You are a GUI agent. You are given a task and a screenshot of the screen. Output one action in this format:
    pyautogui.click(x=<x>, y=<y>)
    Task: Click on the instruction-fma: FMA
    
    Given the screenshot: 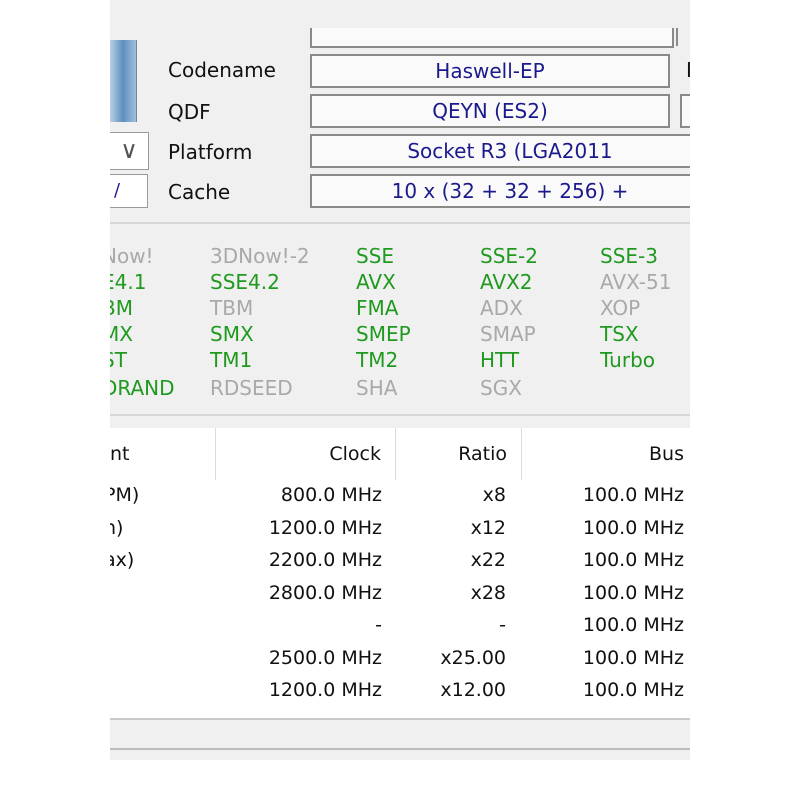 What is the action you would take?
    pyautogui.click(x=377, y=308)
    